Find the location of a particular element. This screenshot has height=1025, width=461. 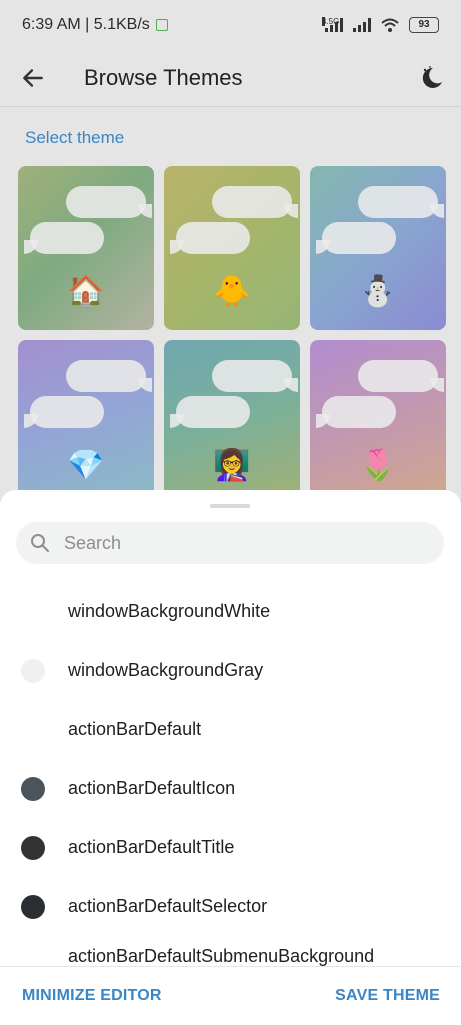

page-title: Browse Themes is located at coordinates (163, 77).